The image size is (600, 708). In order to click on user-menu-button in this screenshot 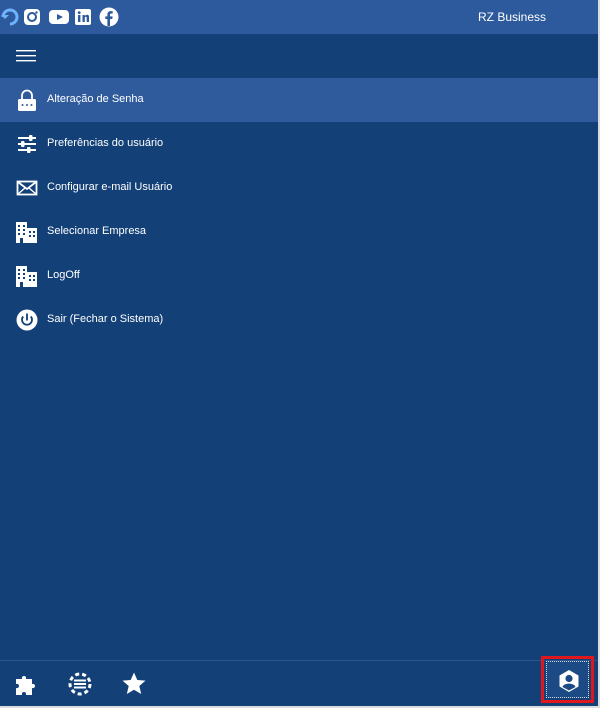, I will do `click(567, 679)`.